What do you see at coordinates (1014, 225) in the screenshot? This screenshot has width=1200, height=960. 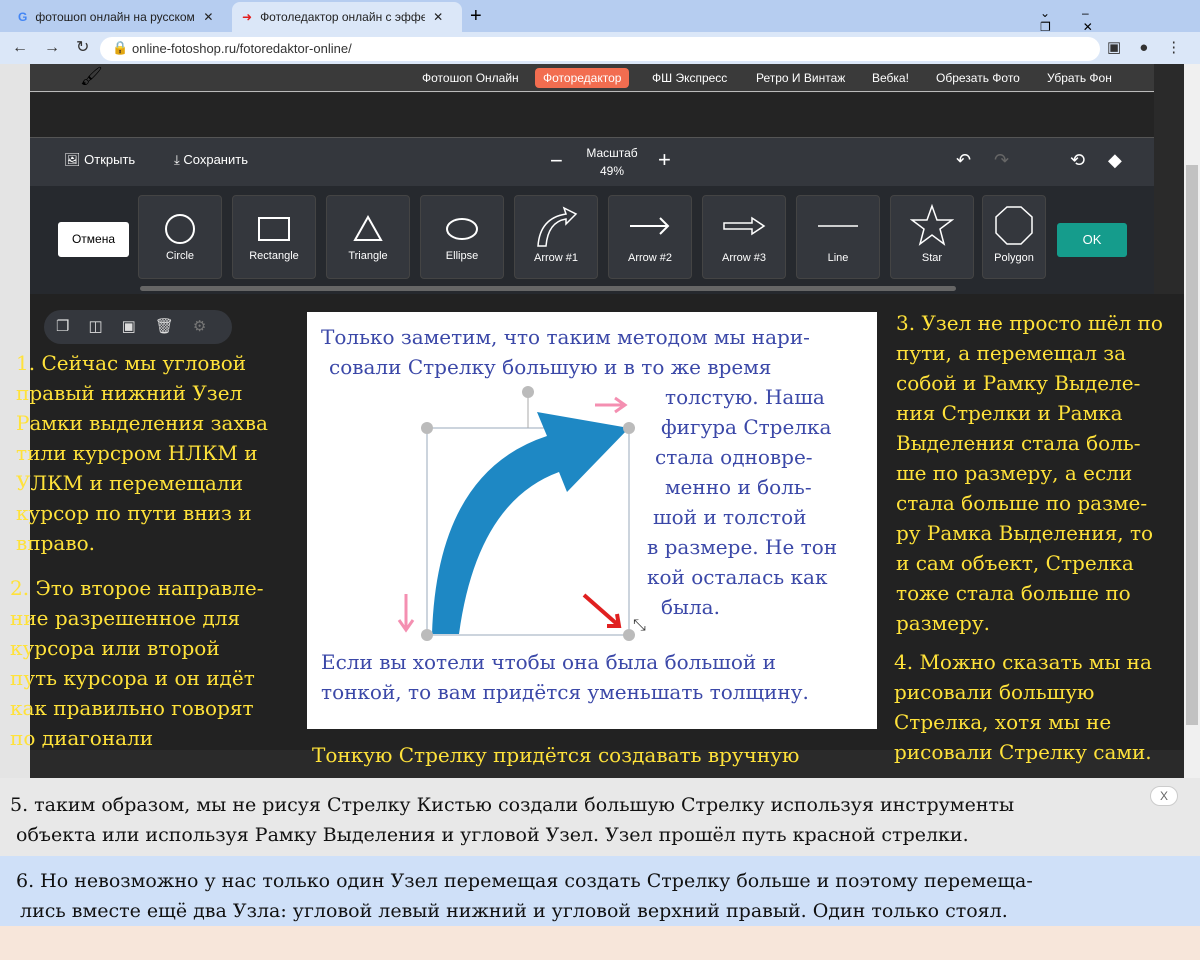 I see `polygon-icon` at bounding box center [1014, 225].